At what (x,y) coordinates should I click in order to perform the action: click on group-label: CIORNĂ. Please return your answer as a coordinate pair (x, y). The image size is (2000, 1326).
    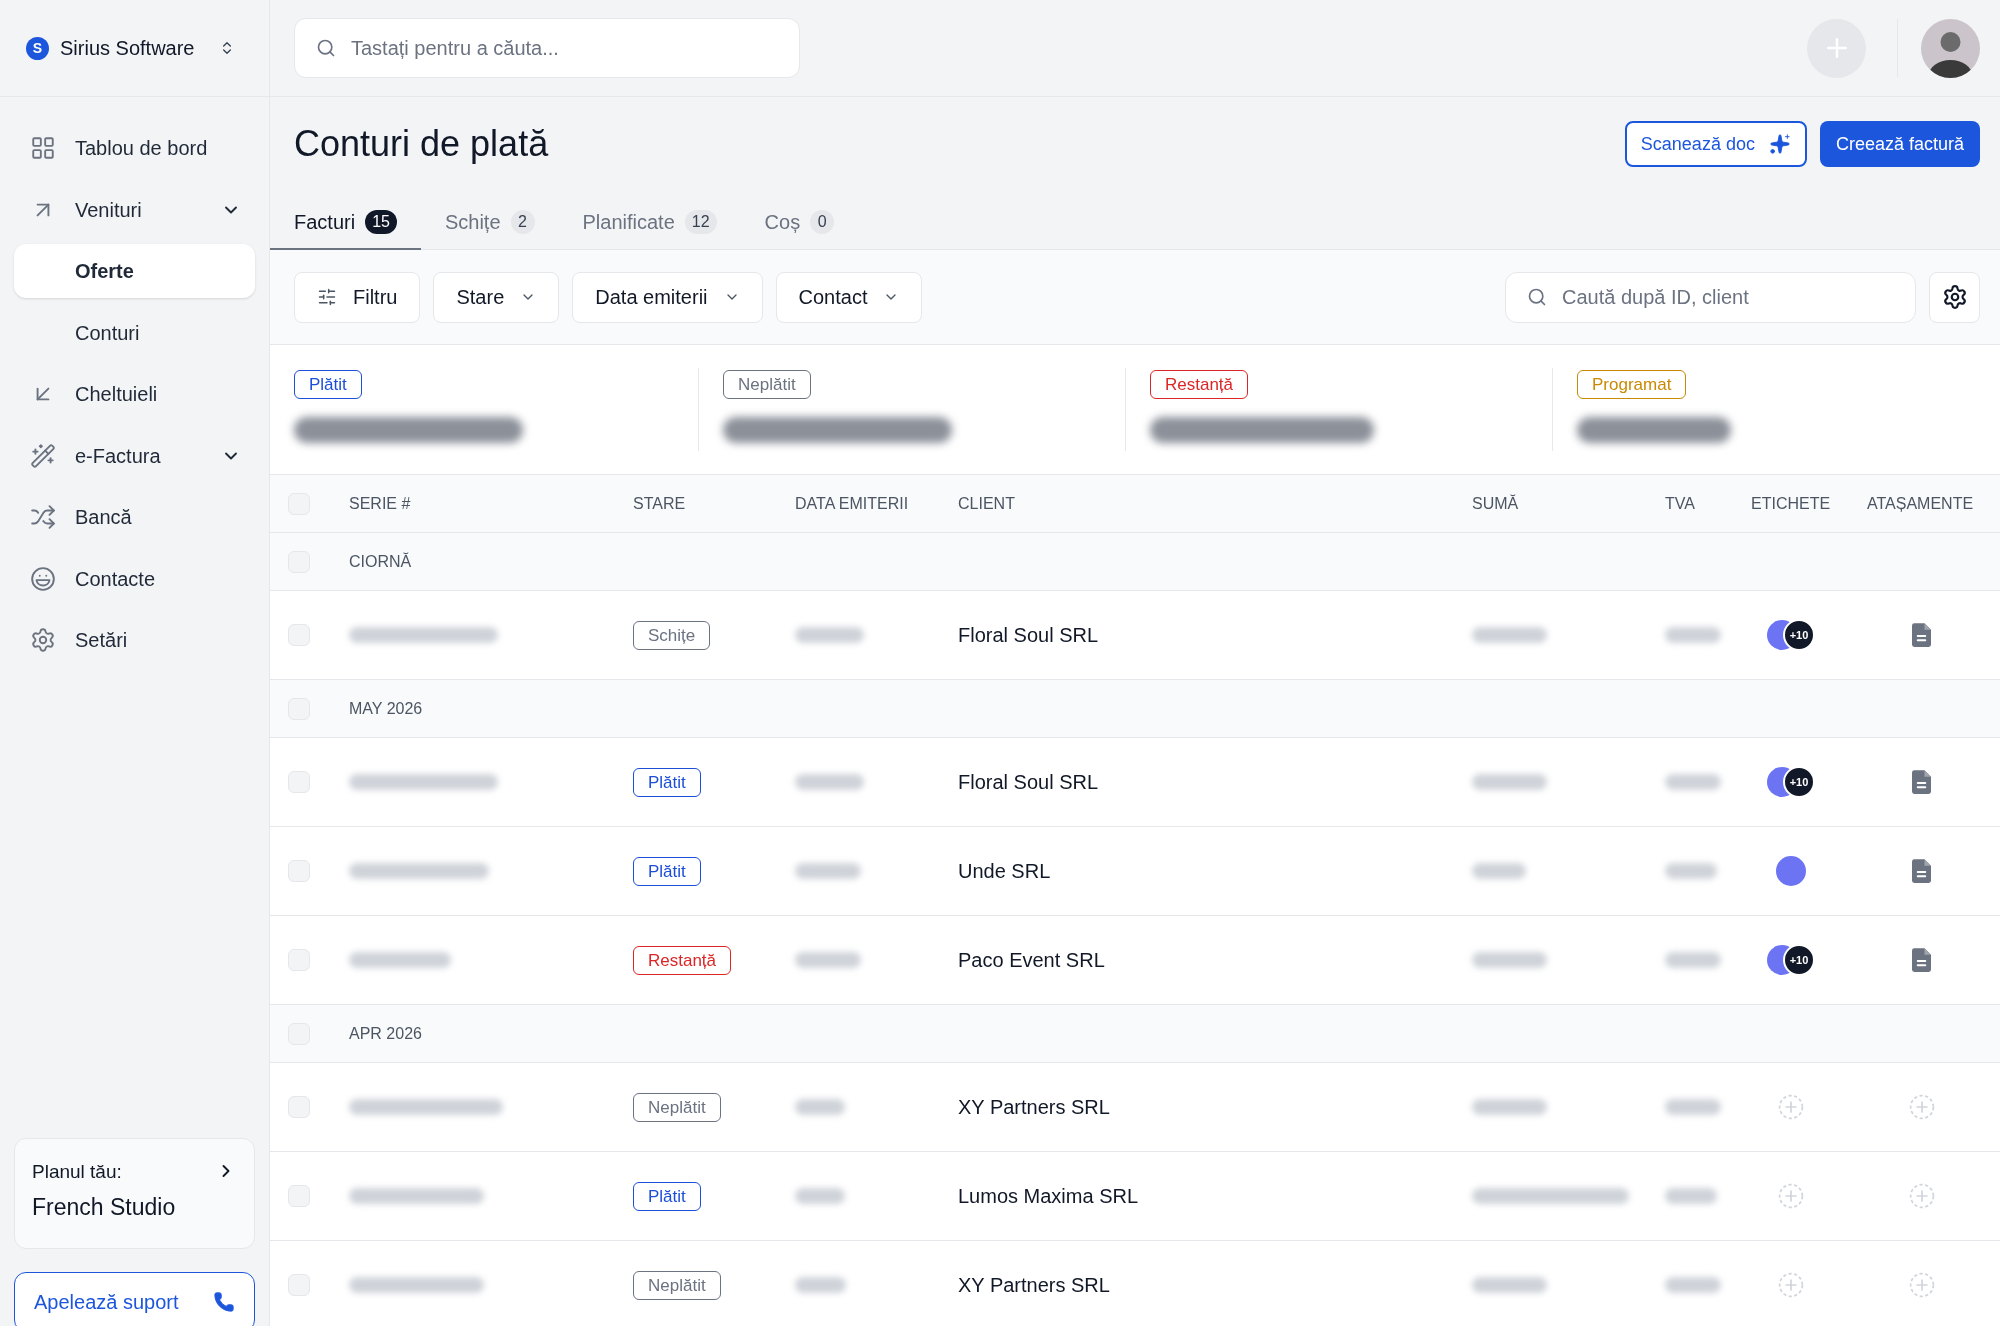
    Looking at the image, I should click on (380, 561).